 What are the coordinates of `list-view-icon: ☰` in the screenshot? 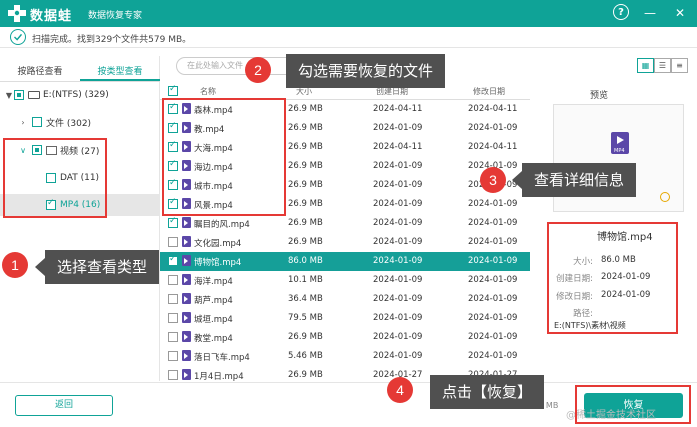 It's located at (662, 65).